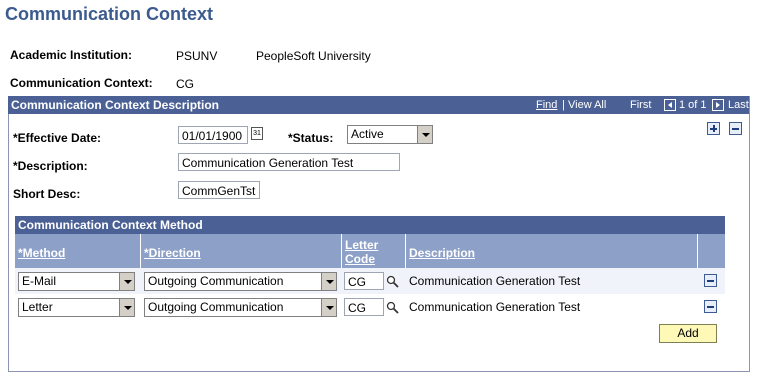 The image size is (757, 380). What do you see at coordinates (546, 105) in the screenshot?
I see `find-link: Find` at bounding box center [546, 105].